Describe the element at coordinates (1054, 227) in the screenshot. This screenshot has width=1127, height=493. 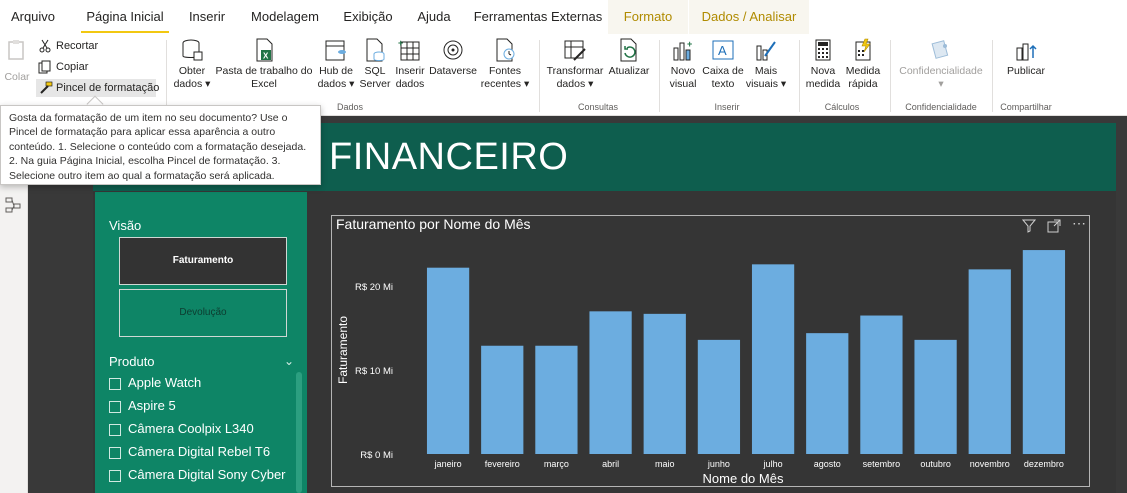
I see `focus-mode-icon` at that location.